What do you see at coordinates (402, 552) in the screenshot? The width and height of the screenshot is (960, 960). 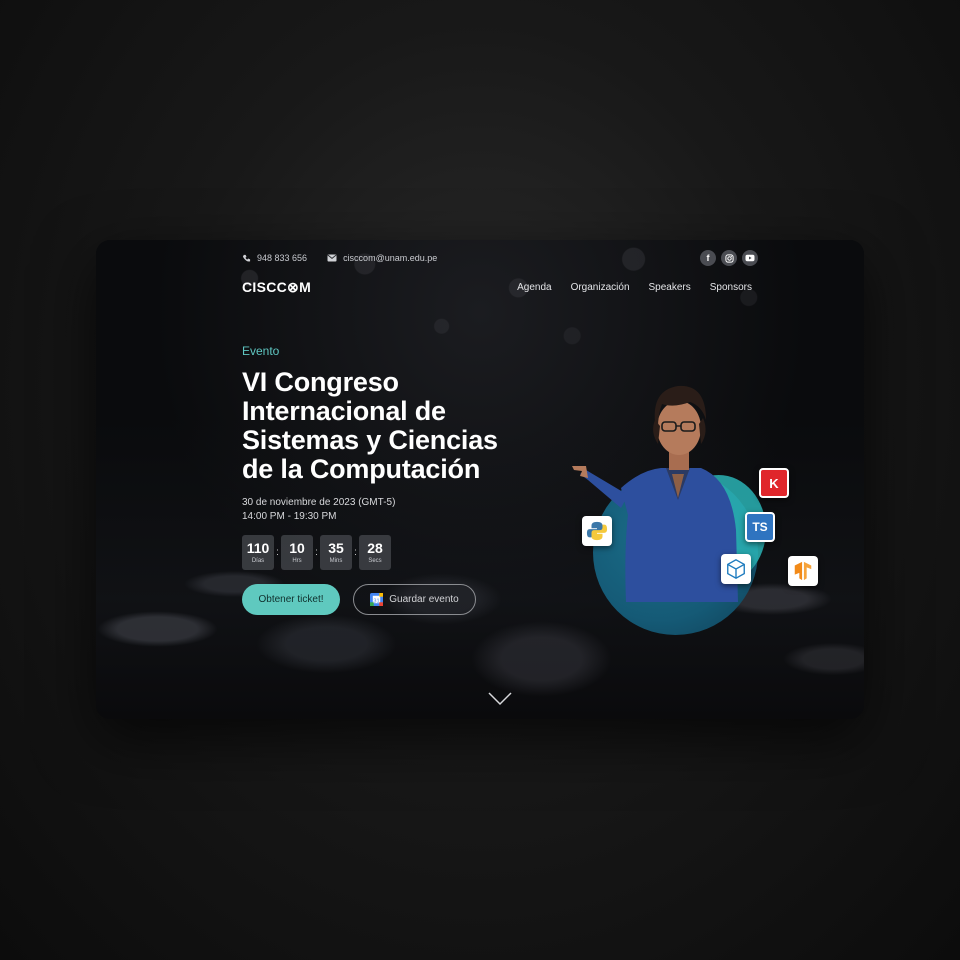 I see `countdown-timer: 110 Días : 10 Hrs : 35 Mins : 28 Secs` at bounding box center [402, 552].